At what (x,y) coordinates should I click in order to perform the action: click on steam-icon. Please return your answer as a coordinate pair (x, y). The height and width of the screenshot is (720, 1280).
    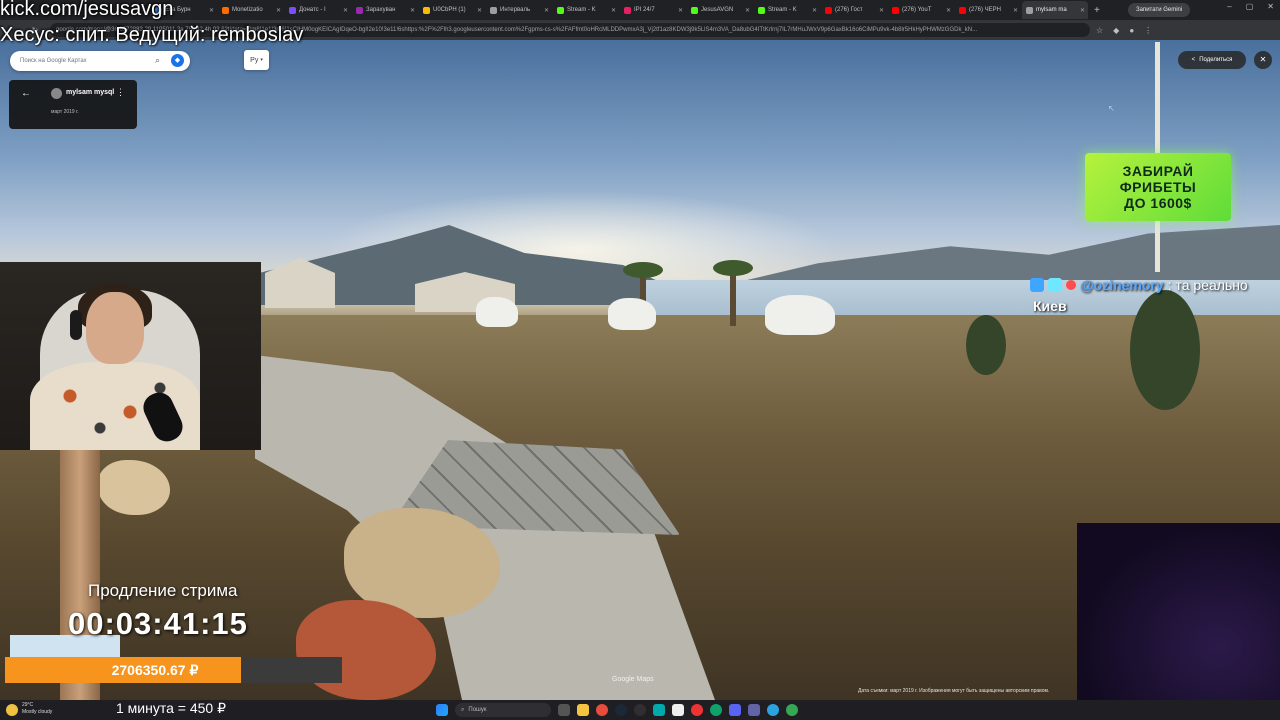
    Looking at the image, I should click on (621, 710).